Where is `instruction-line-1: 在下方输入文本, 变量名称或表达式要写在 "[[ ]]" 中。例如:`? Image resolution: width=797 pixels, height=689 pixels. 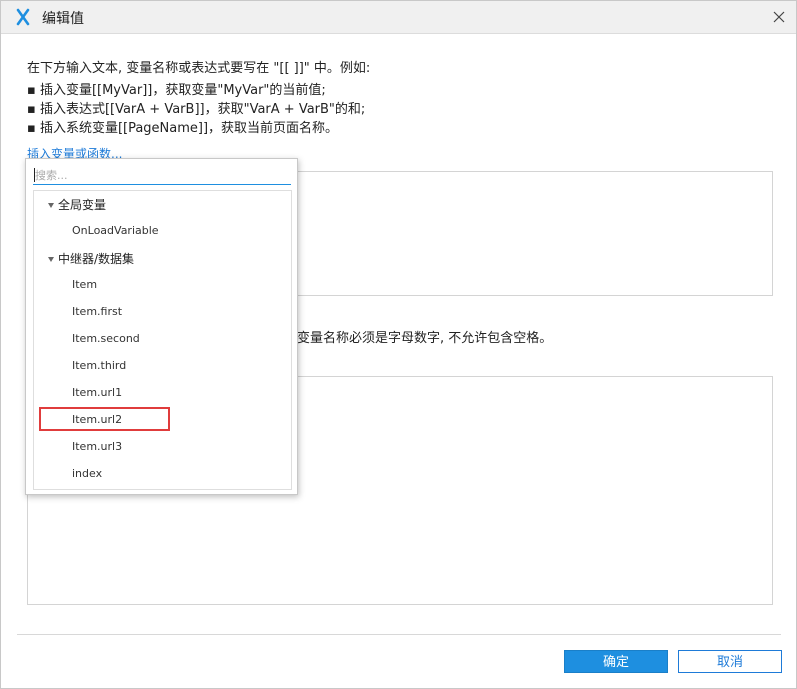 instruction-line-1: 在下方输入文本, 变量名称或表达式要写在 "[[ ]]" 中。例如: is located at coordinates (199, 68).